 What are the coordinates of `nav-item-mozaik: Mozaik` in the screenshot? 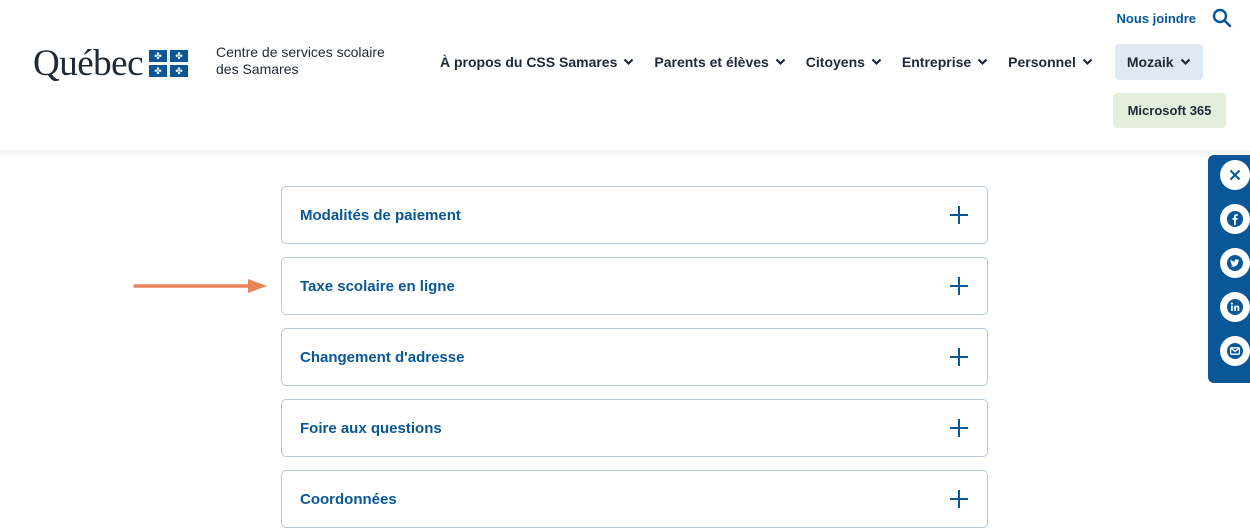 It's located at (1158, 62).